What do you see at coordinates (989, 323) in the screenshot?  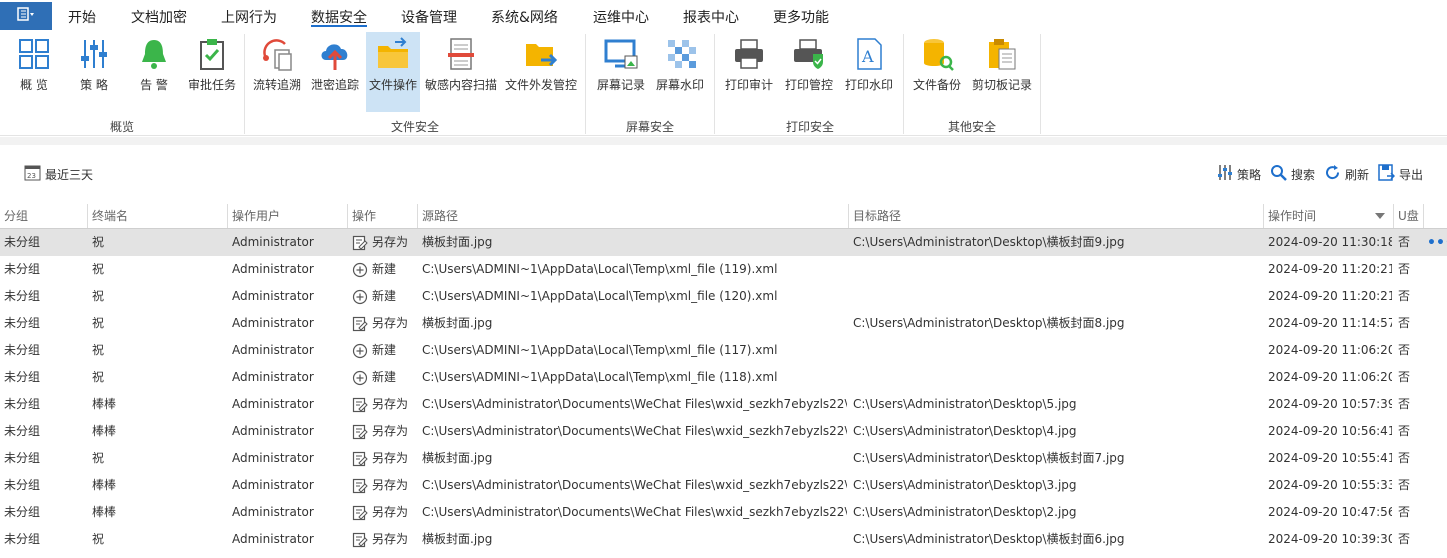 I see `cell-target-path: C:\Users\Administrator\Desktop\横板封面8.jpg` at bounding box center [989, 323].